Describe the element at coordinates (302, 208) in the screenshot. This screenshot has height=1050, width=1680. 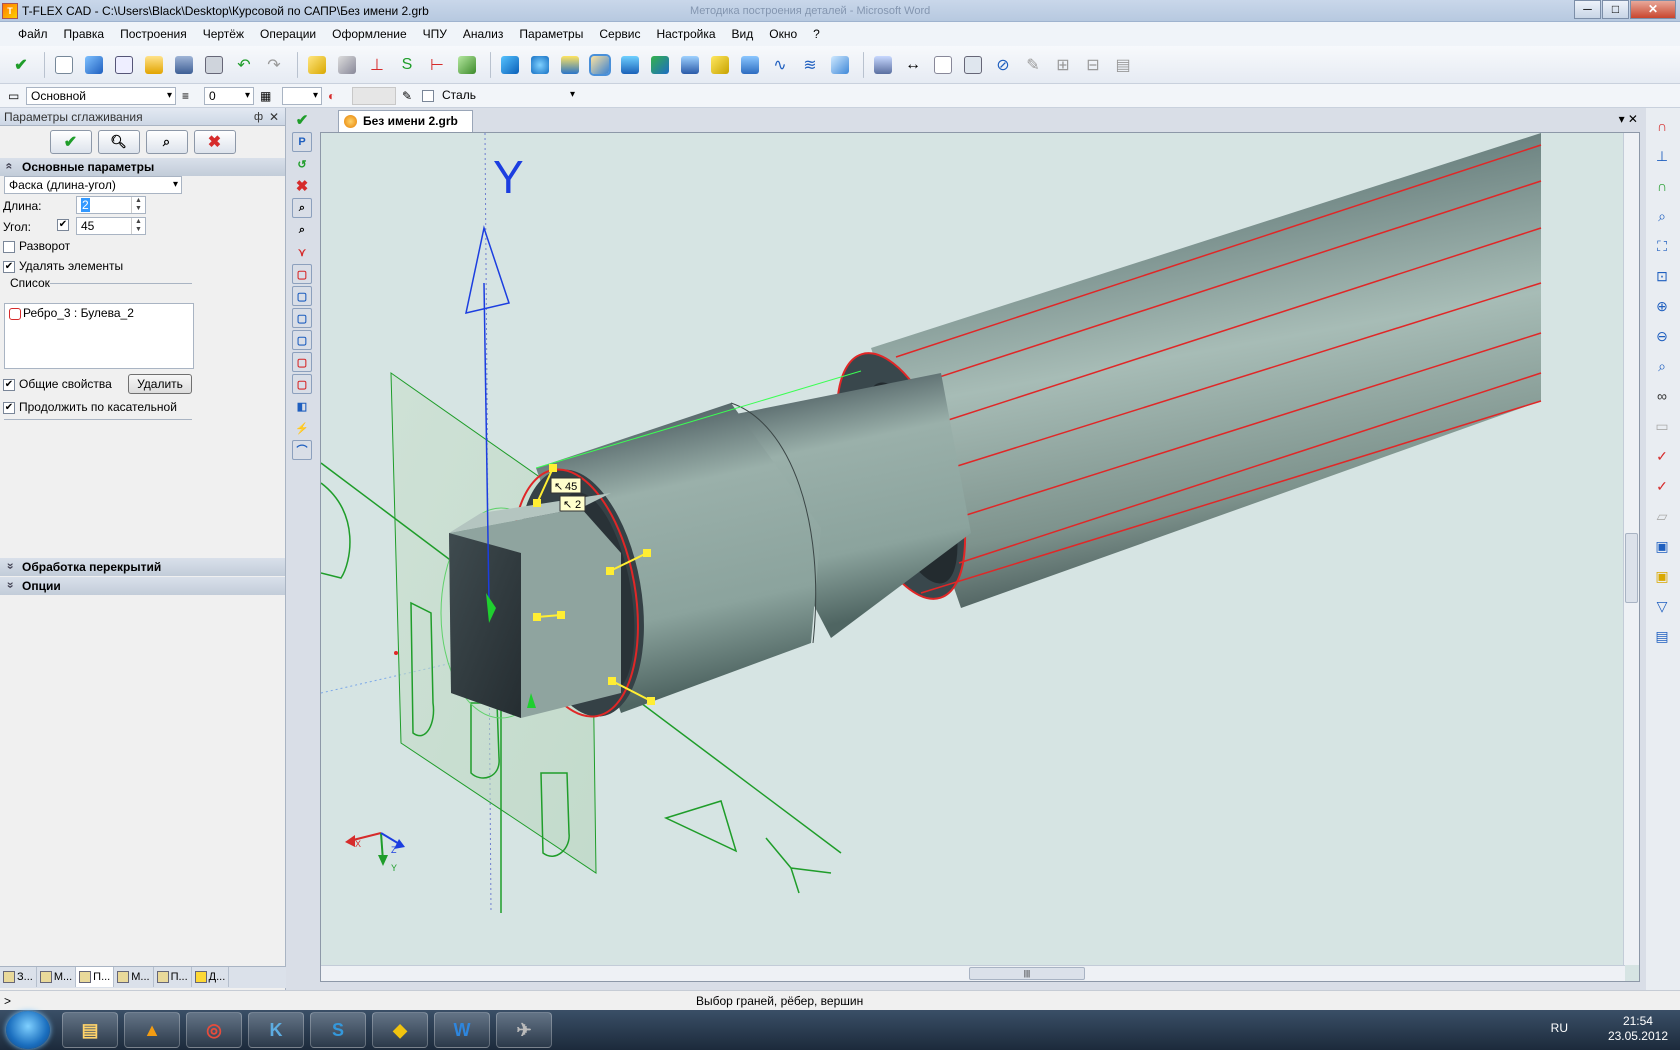
I see `zoom-window-icon: ⌕` at that location.